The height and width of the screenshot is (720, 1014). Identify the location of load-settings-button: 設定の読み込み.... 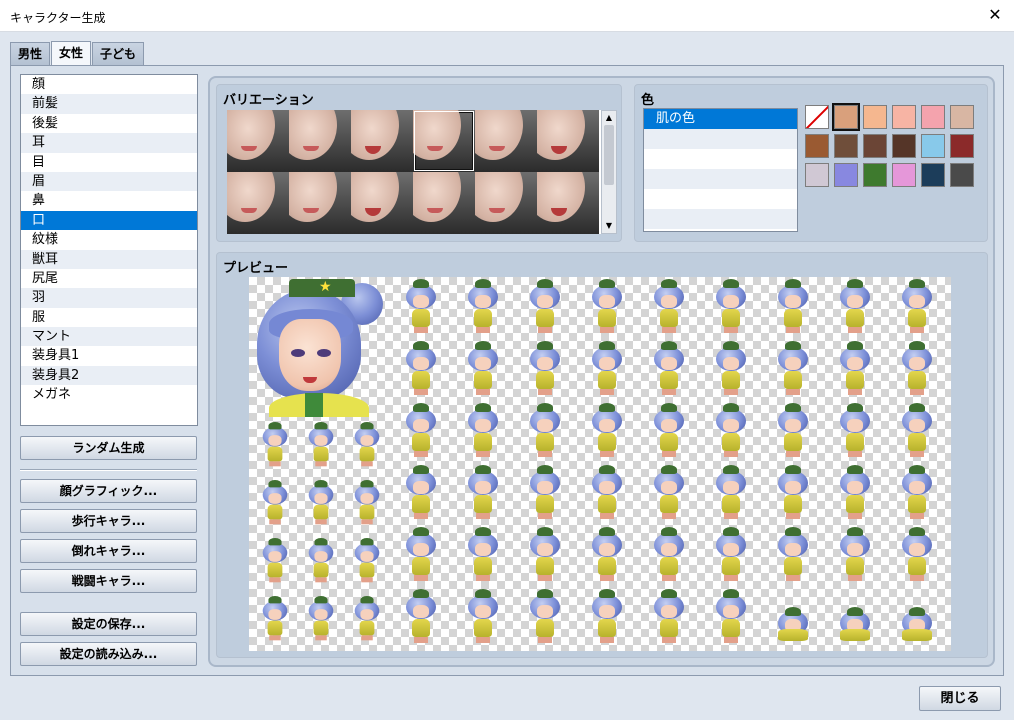
(108, 654).